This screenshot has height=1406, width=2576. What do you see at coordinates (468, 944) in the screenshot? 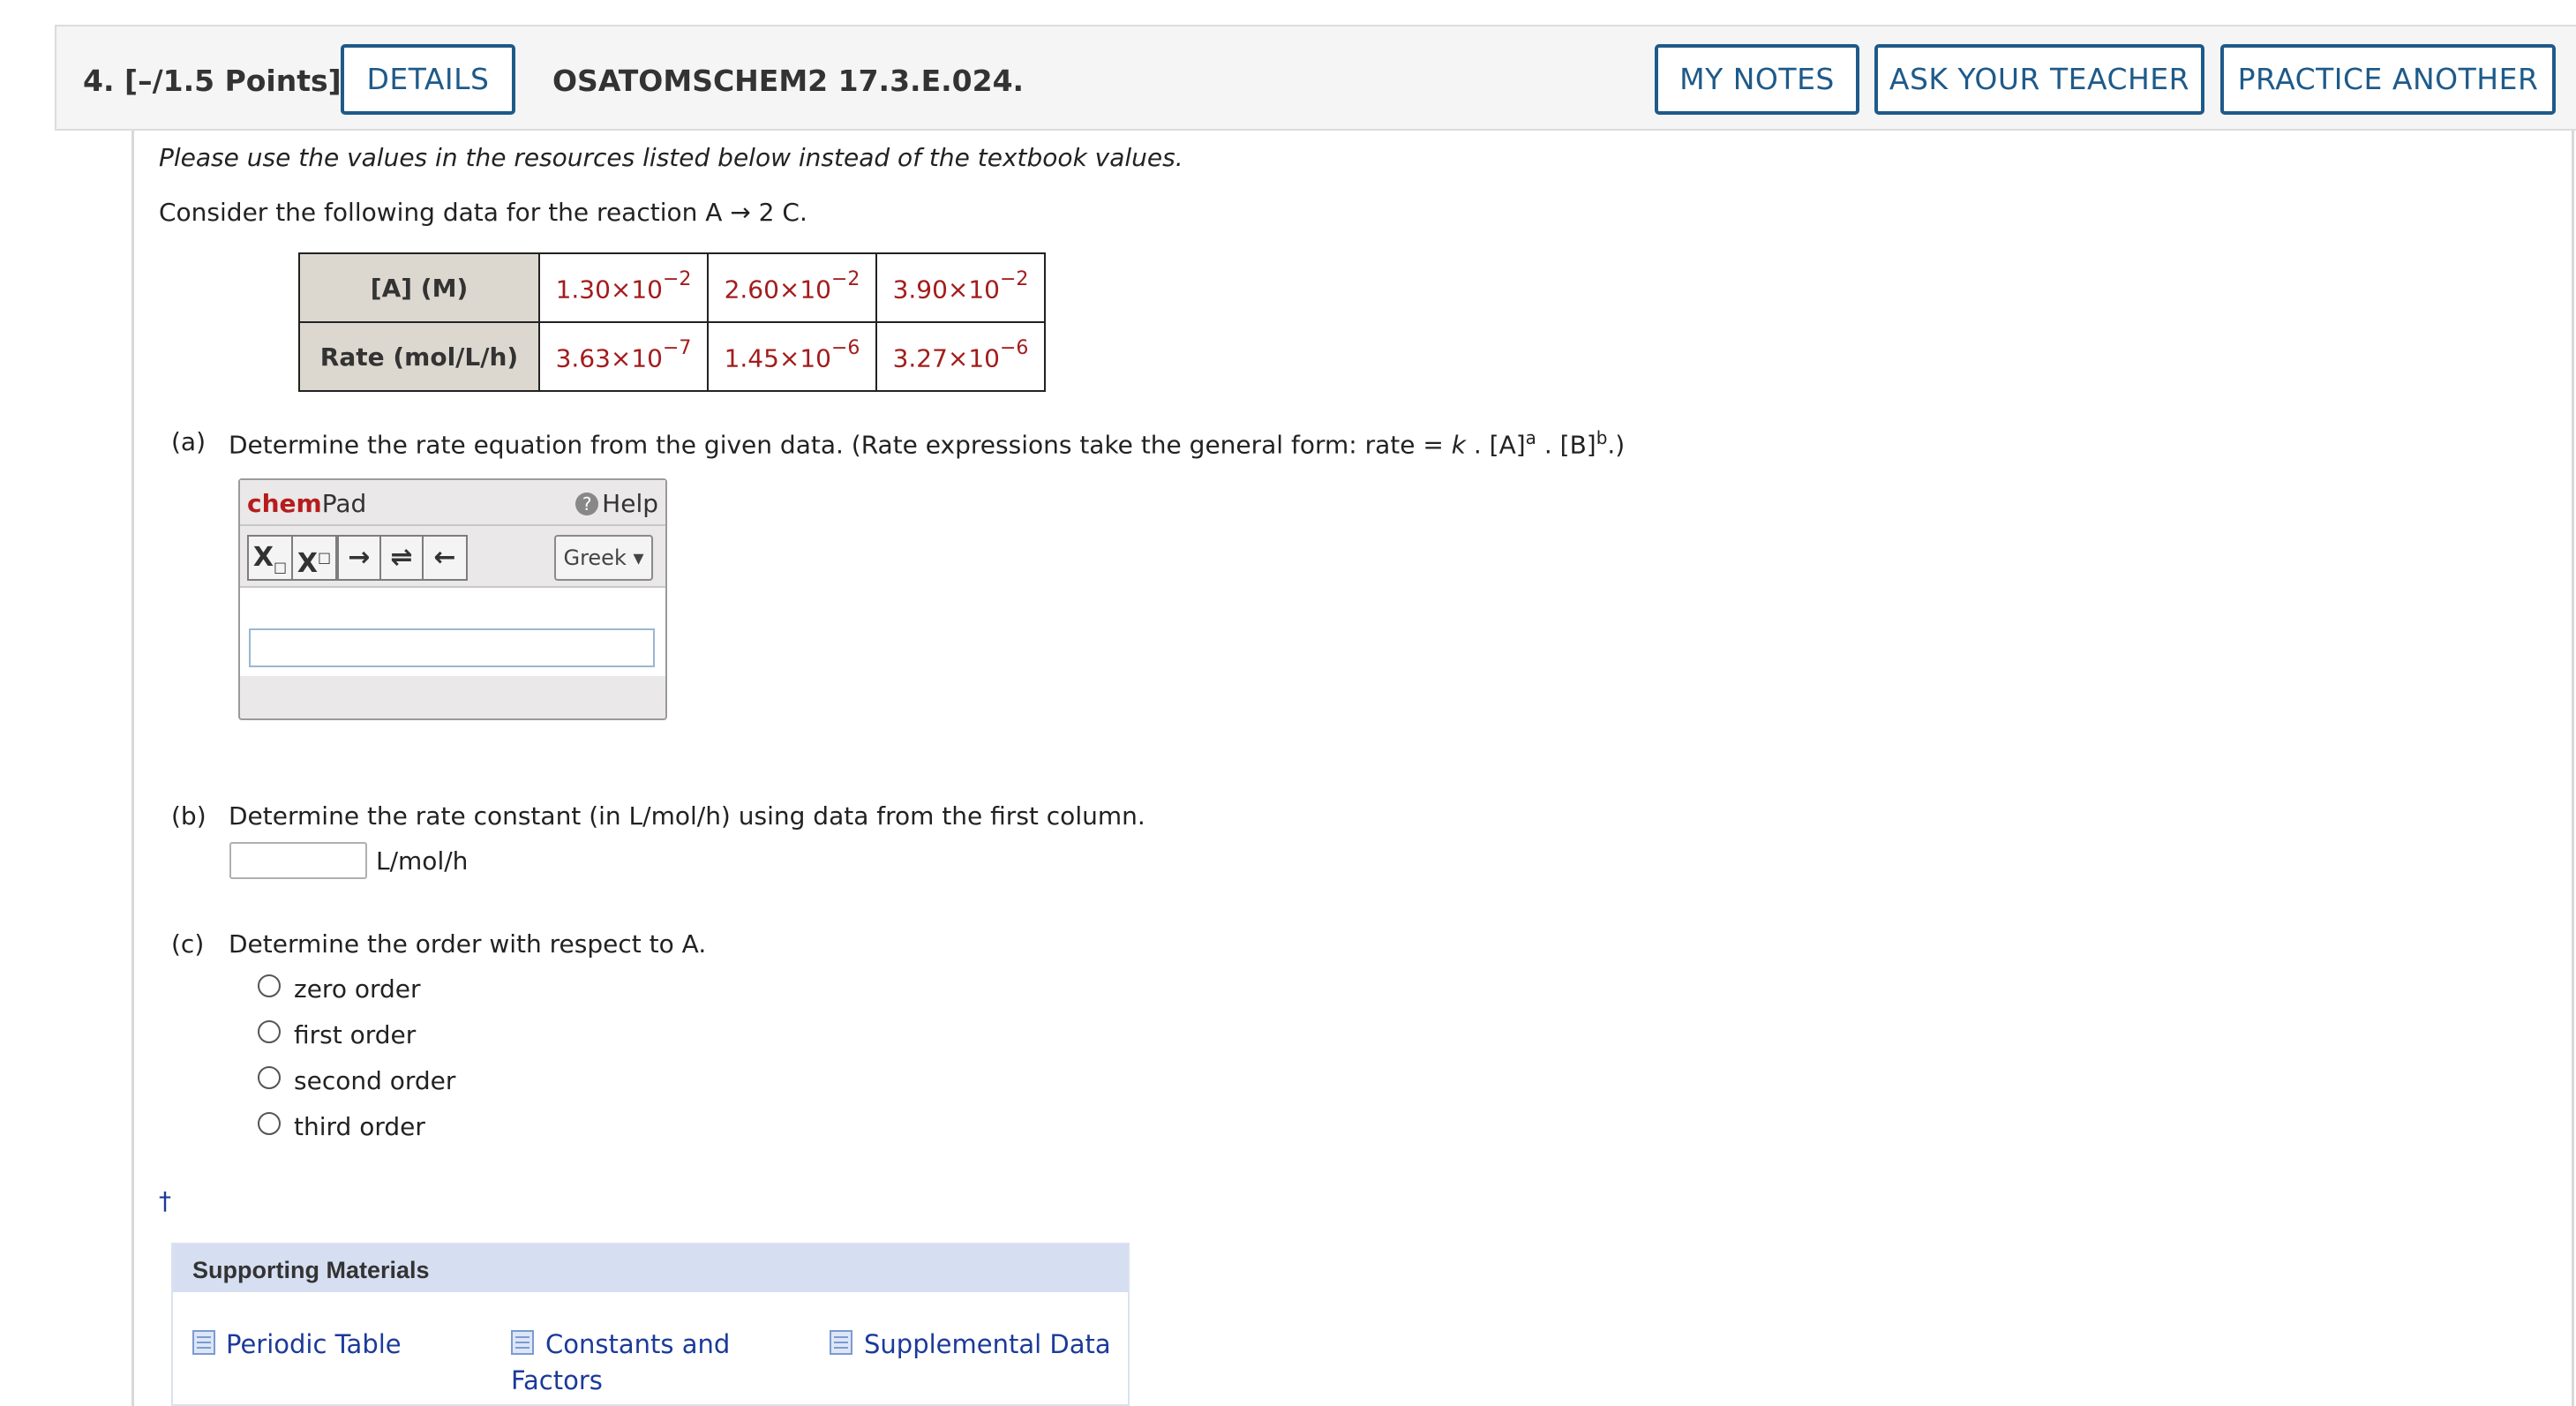
I see `part-c-text: Determine the order with respect to A.` at bounding box center [468, 944].